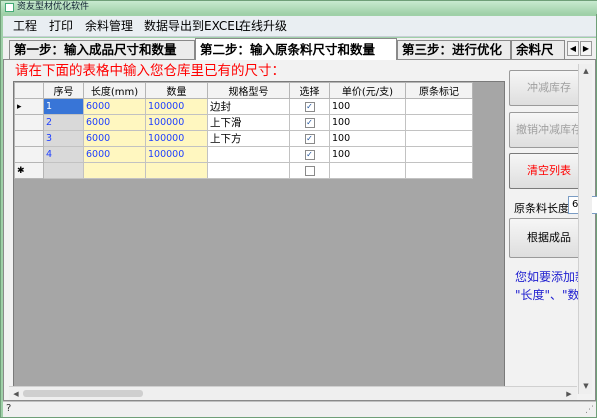 This screenshot has height=418, width=597. What do you see at coordinates (63, 106) in the screenshot?
I see `cell-seq: 1` at bounding box center [63, 106].